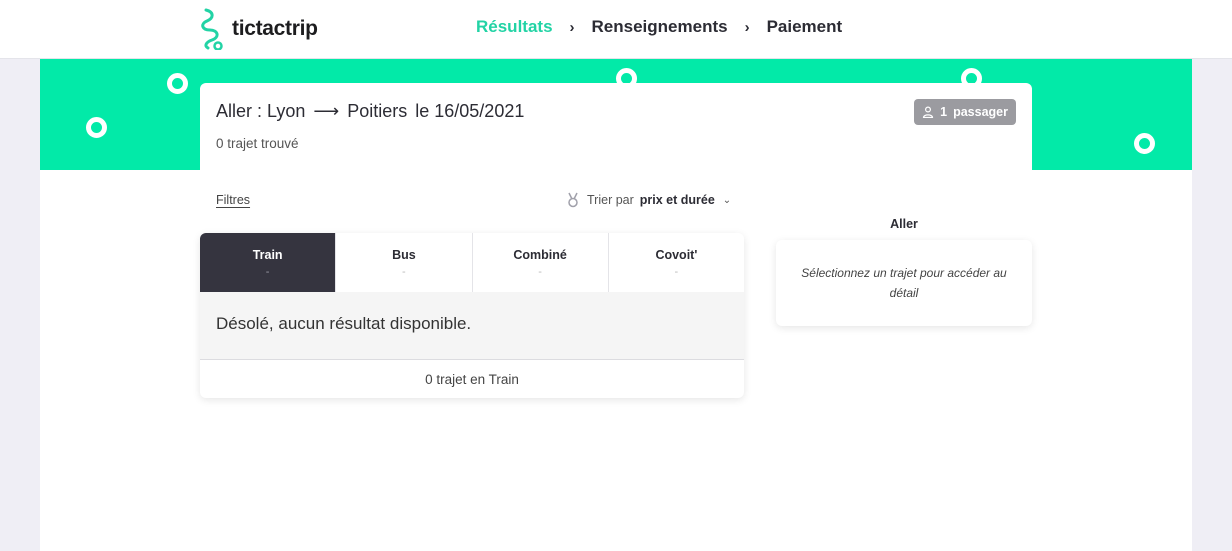 Image resolution: width=1232 pixels, height=551 pixels. What do you see at coordinates (267, 254) in the screenshot?
I see `tab-label: Train` at bounding box center [267, 254].